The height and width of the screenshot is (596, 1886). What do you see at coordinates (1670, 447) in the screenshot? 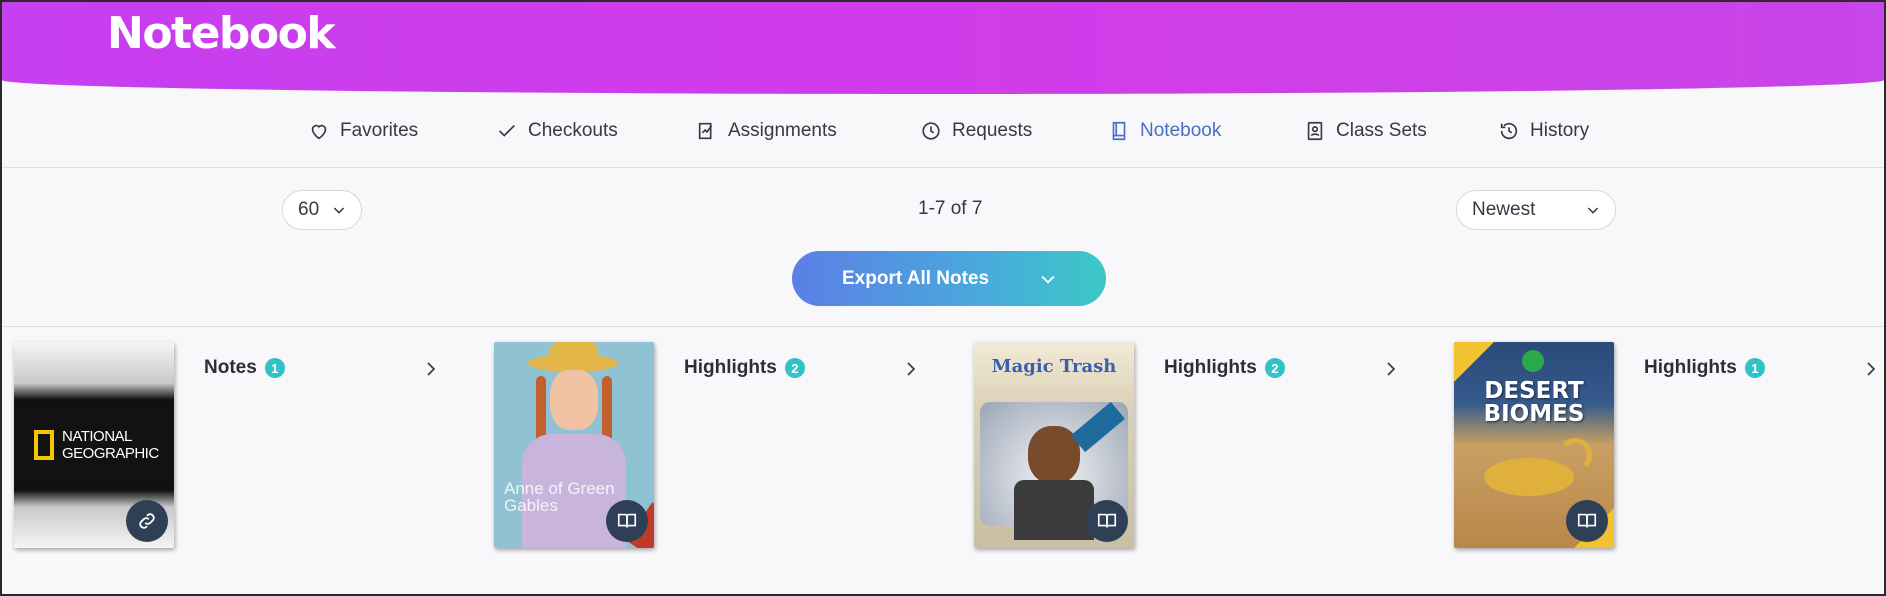
I see `notebook-card: DESERT BIOMES Highlights 1` at bounding box center [1670, 447].